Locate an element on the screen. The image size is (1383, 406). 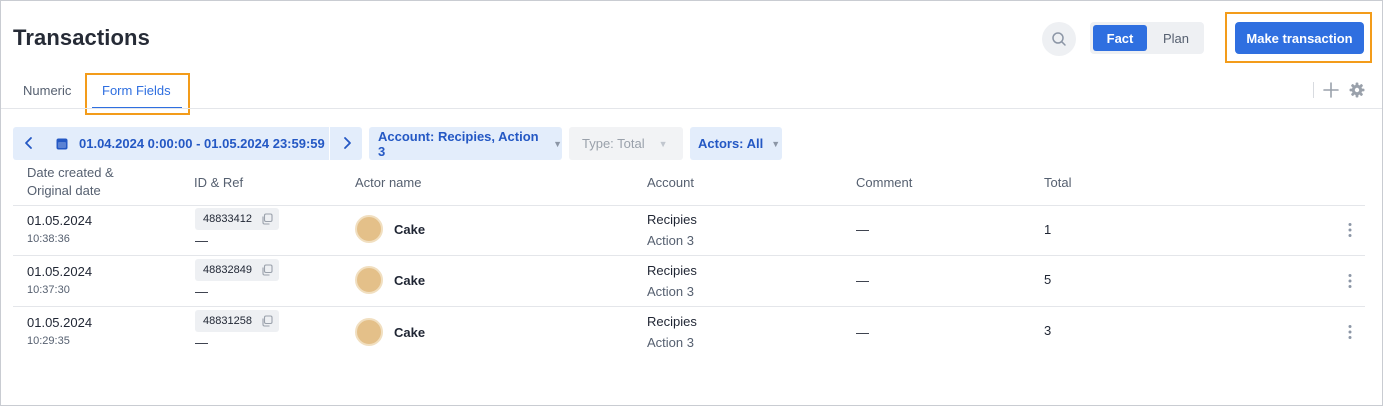
transaction-id-chip: 48832849 is located at coordinates (237, 270).